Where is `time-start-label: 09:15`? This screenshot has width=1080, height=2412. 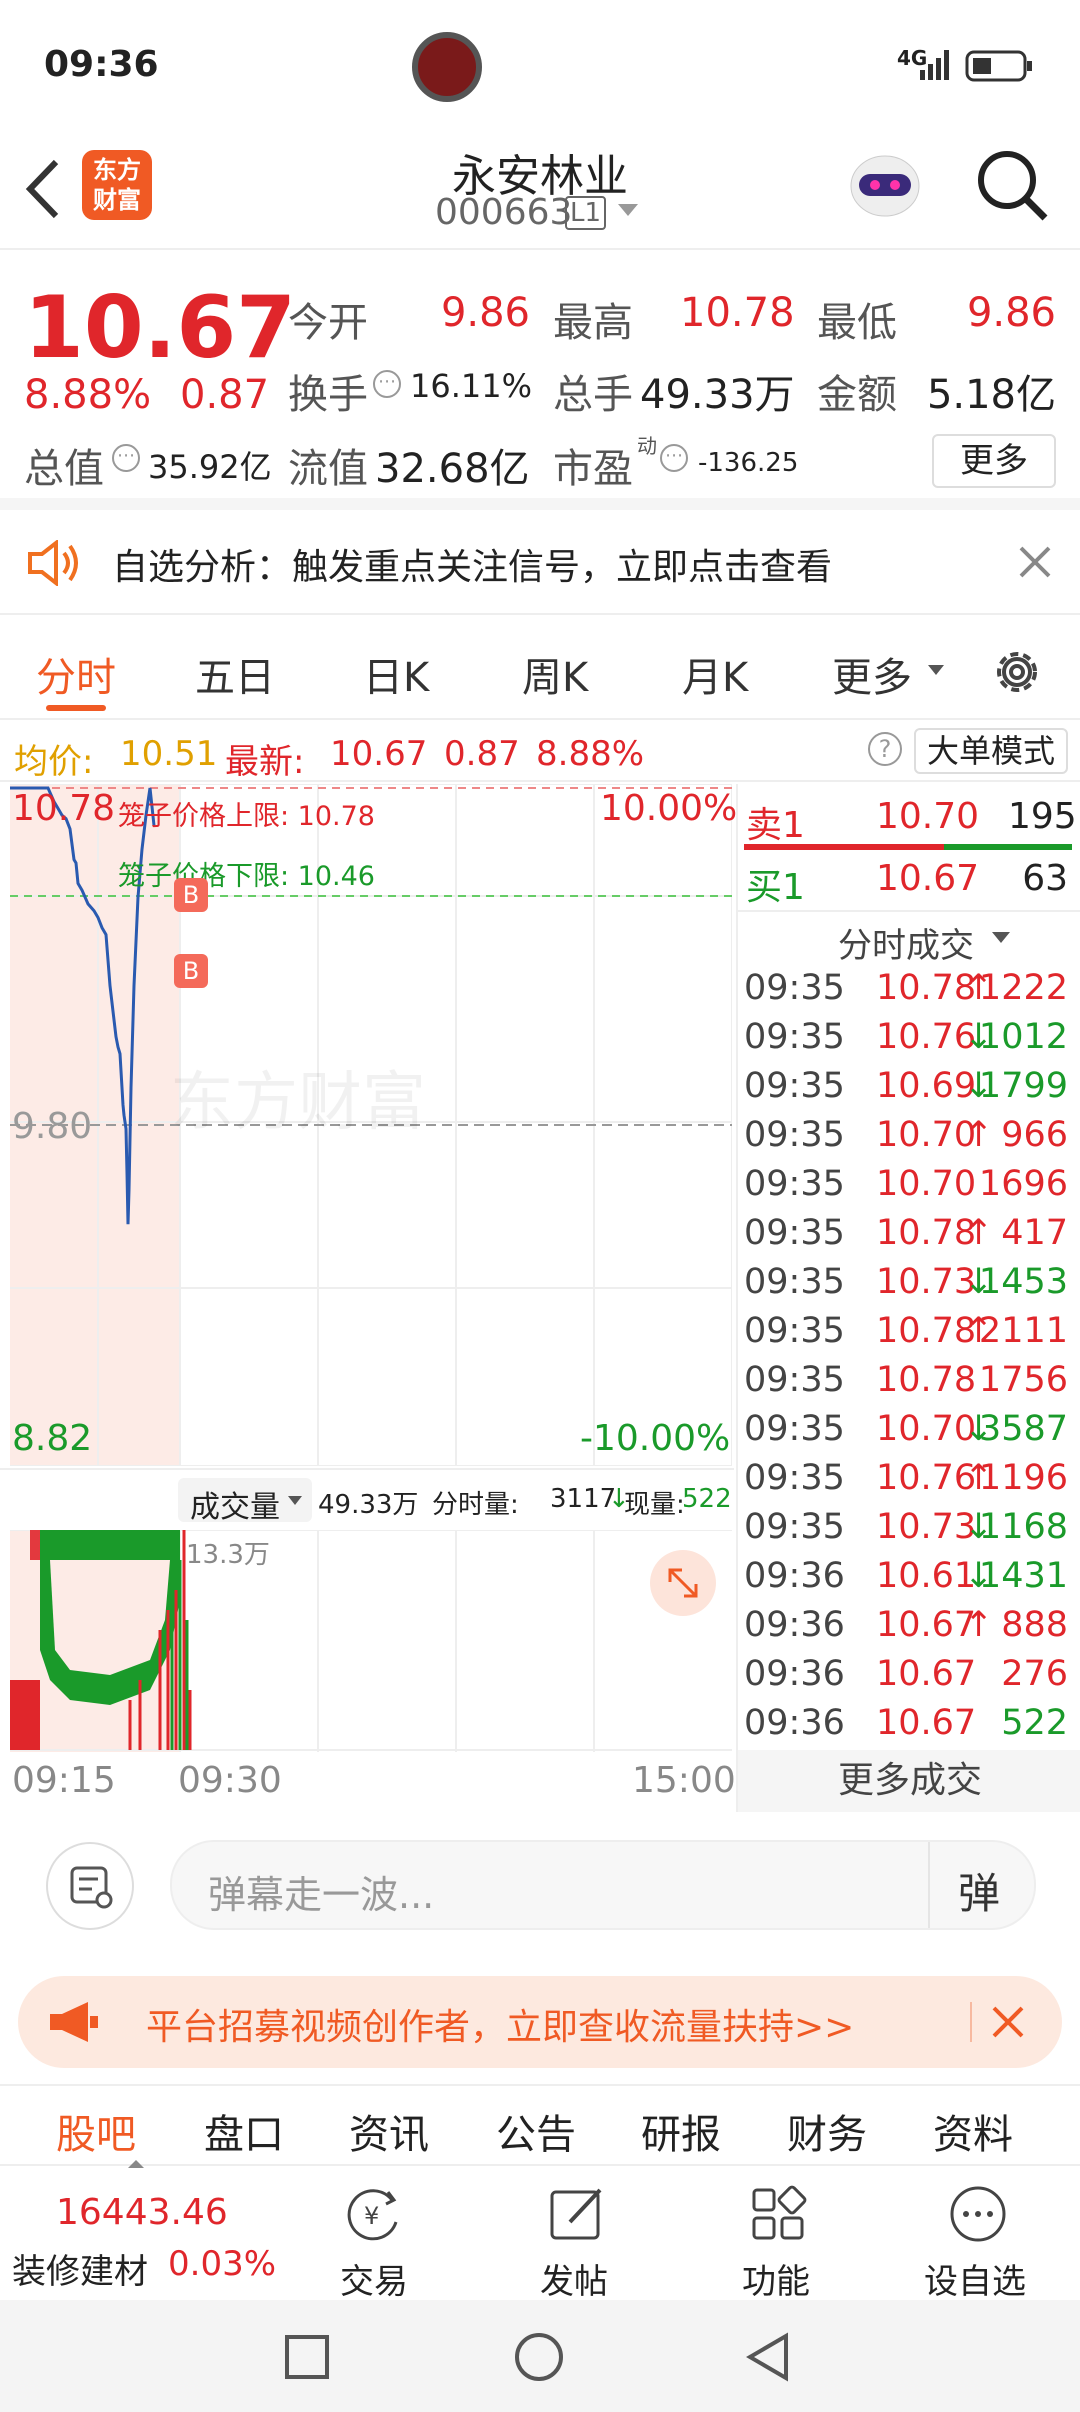
time-start-label: 09:15 is located at coordinates (64, 1780).